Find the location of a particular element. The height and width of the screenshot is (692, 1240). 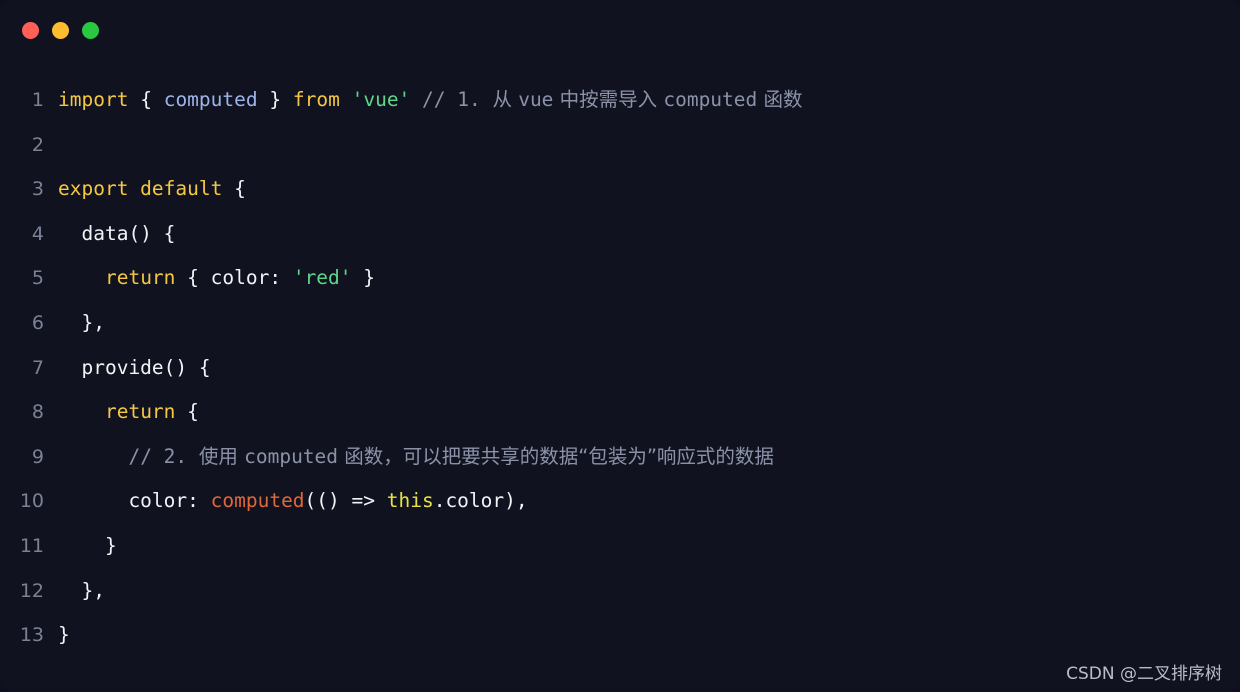

line-content: return { is located at coordinates (128, 412).